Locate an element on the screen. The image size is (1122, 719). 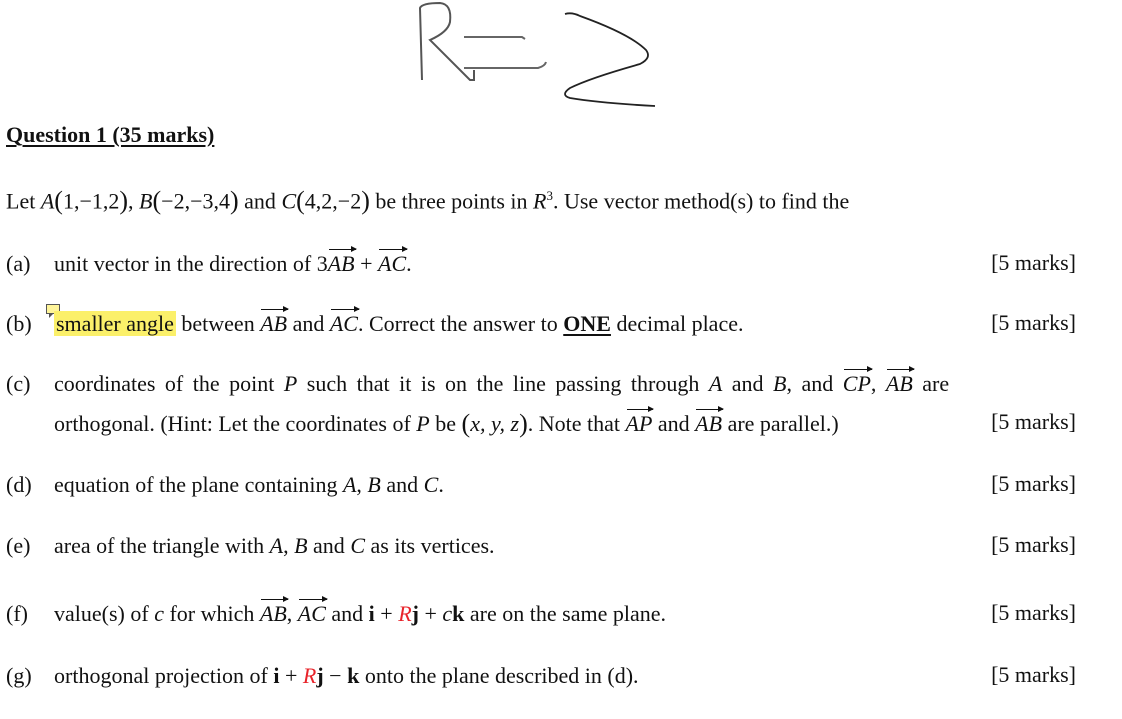
part-label: (b) is located at coordinates (19, 323).